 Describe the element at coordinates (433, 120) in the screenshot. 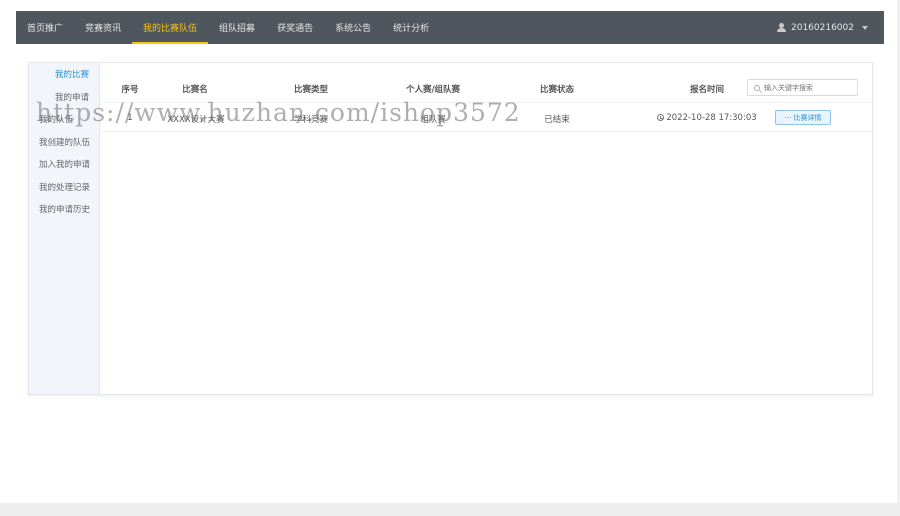

I see `cell-mode: 组队赛` at that location.